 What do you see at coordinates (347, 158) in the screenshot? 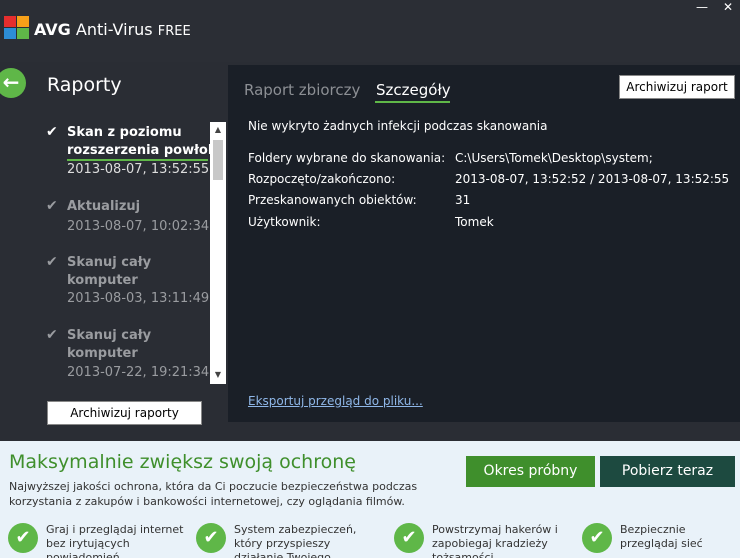
I see `detail-label: Foldery wybrane do skanowania:` at bounding box center [347, 158].